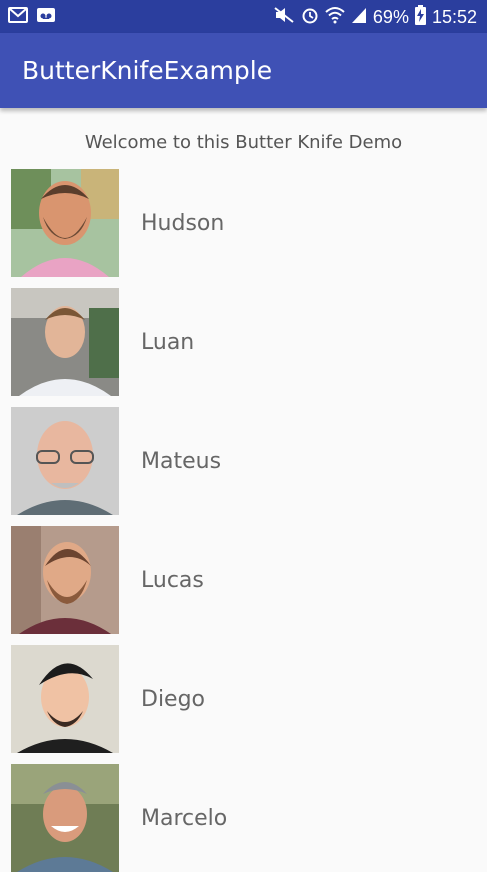  I want to click on person-name: Hudson, so click(183, 223).